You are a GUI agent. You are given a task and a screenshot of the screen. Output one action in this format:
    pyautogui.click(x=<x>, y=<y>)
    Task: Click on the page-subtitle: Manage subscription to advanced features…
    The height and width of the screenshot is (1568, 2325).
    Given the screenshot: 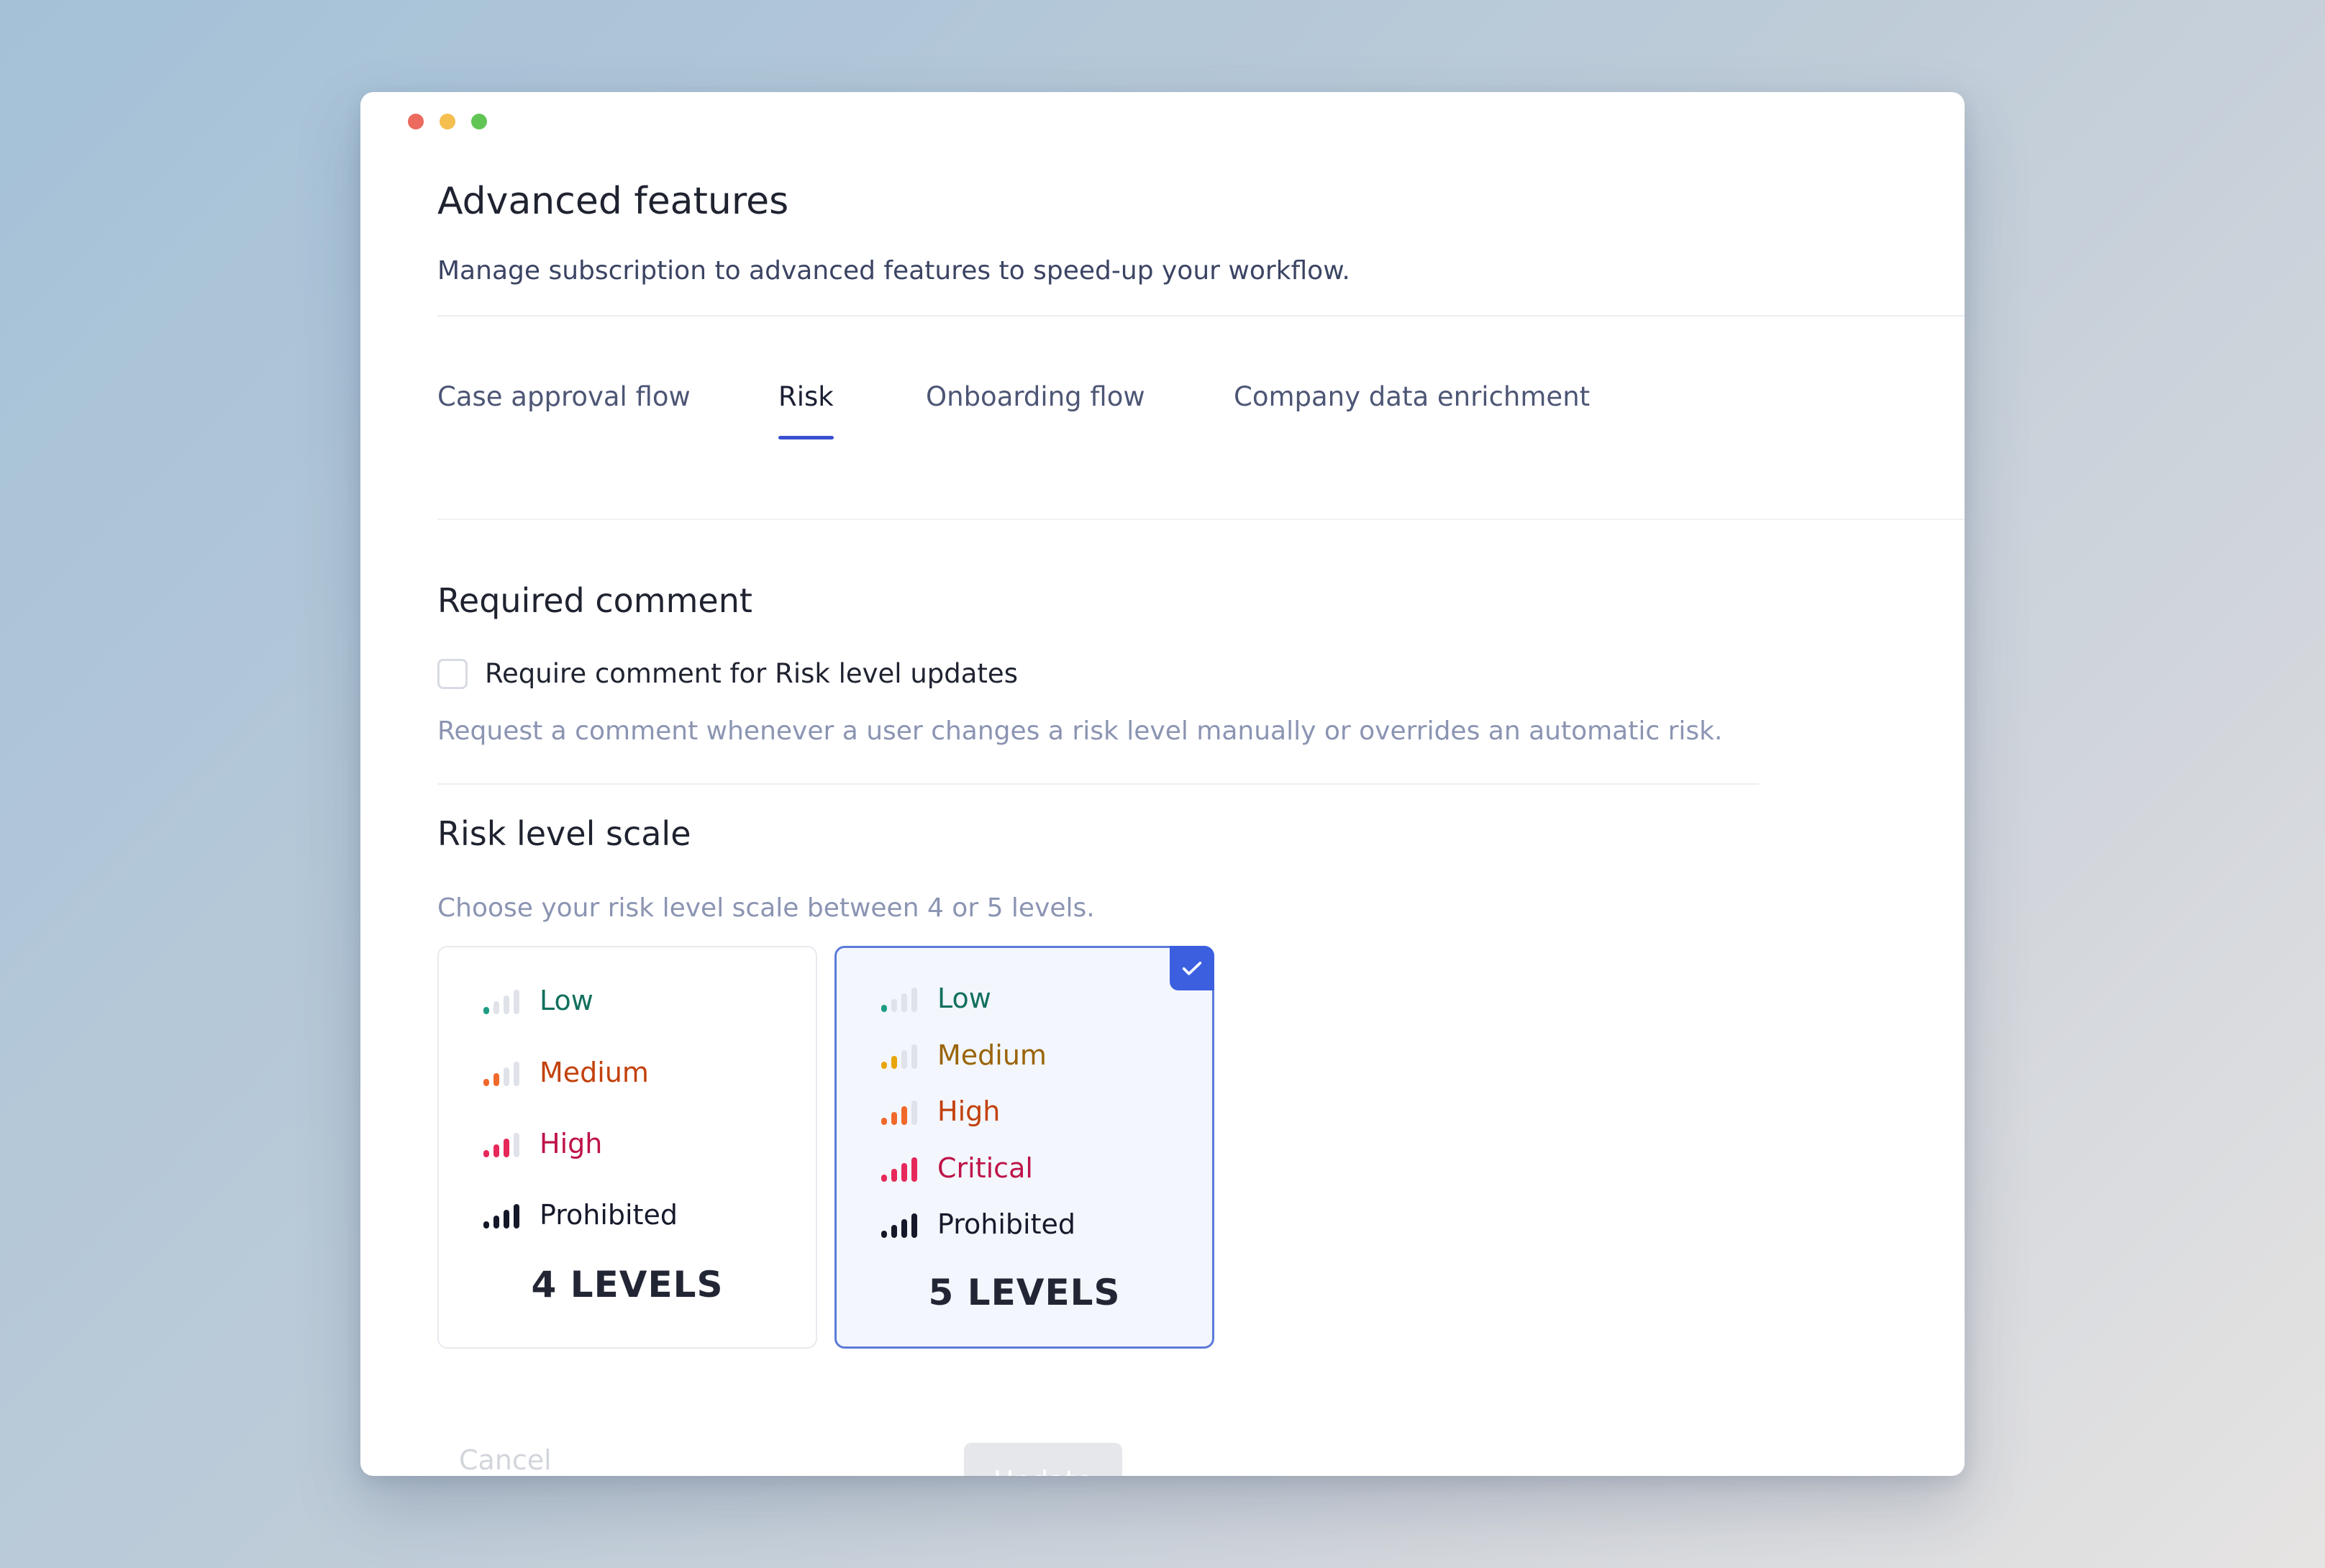 What is the action you would take?
    pyautogui.click(x=893, y=271)
    